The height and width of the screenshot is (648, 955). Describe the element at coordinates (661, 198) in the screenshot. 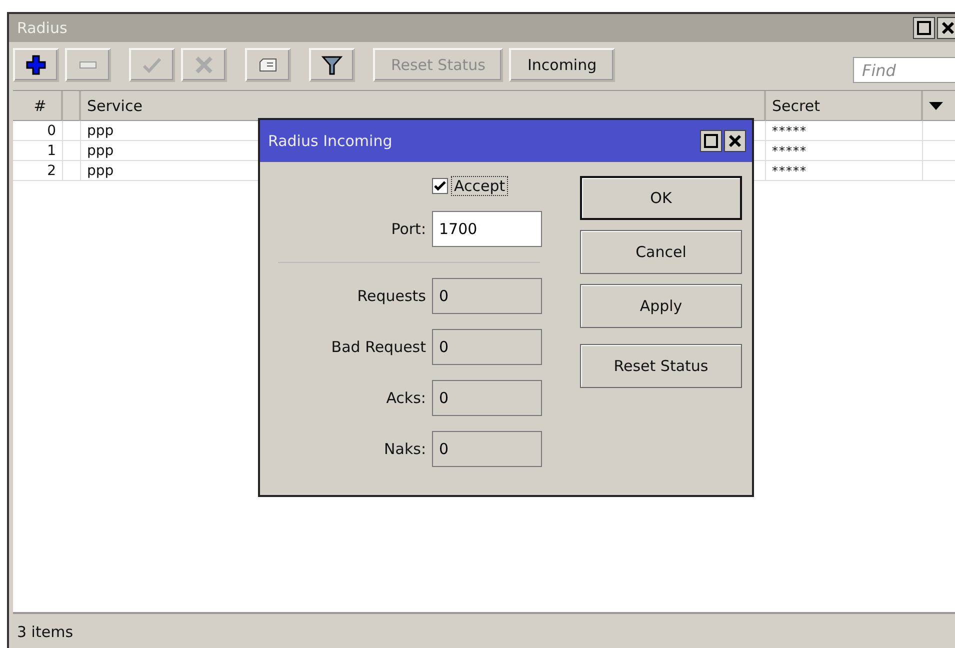

I see `dialog-button: OK` at that location.